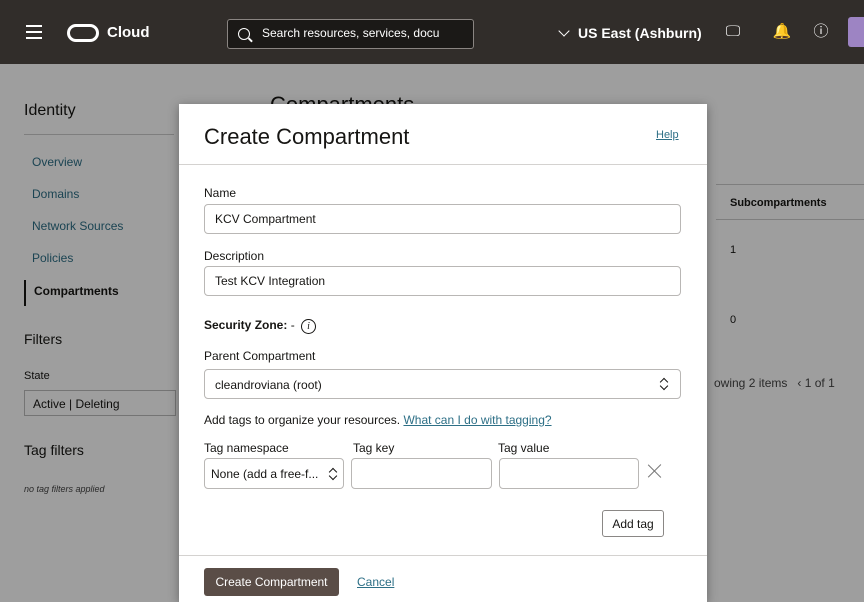  I want to click on cancel-link: Cancel, so click(375, 582).